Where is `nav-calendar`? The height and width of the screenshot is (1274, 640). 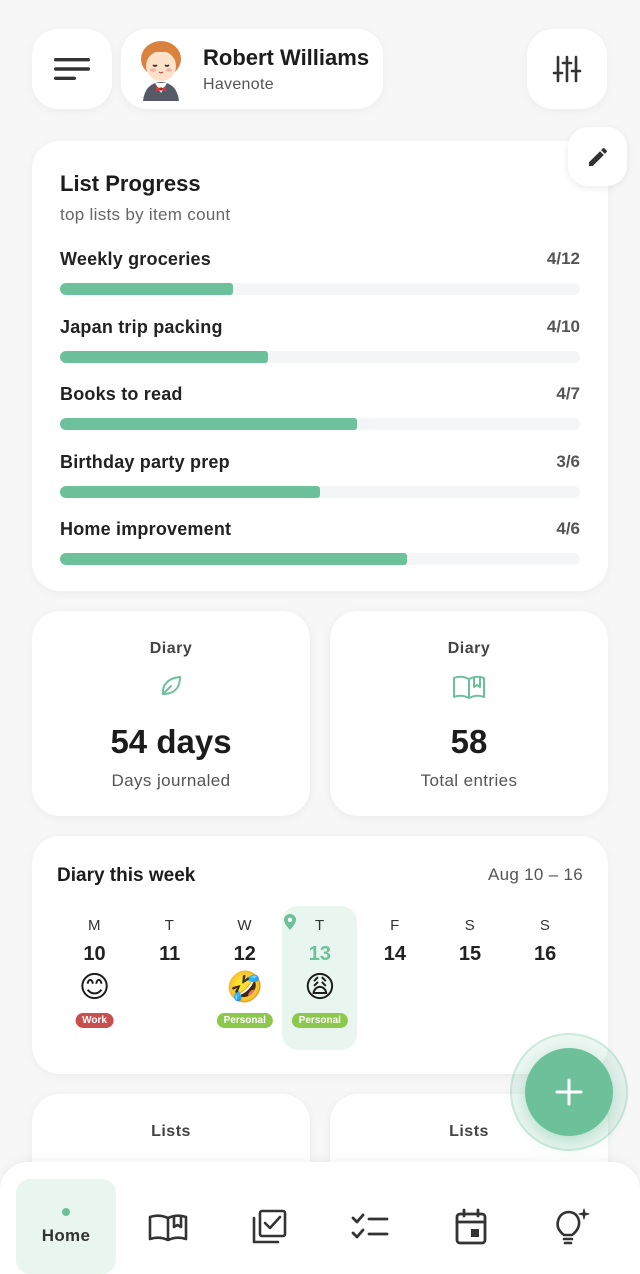 nav-calendar is located at coordinates (471, 1226).